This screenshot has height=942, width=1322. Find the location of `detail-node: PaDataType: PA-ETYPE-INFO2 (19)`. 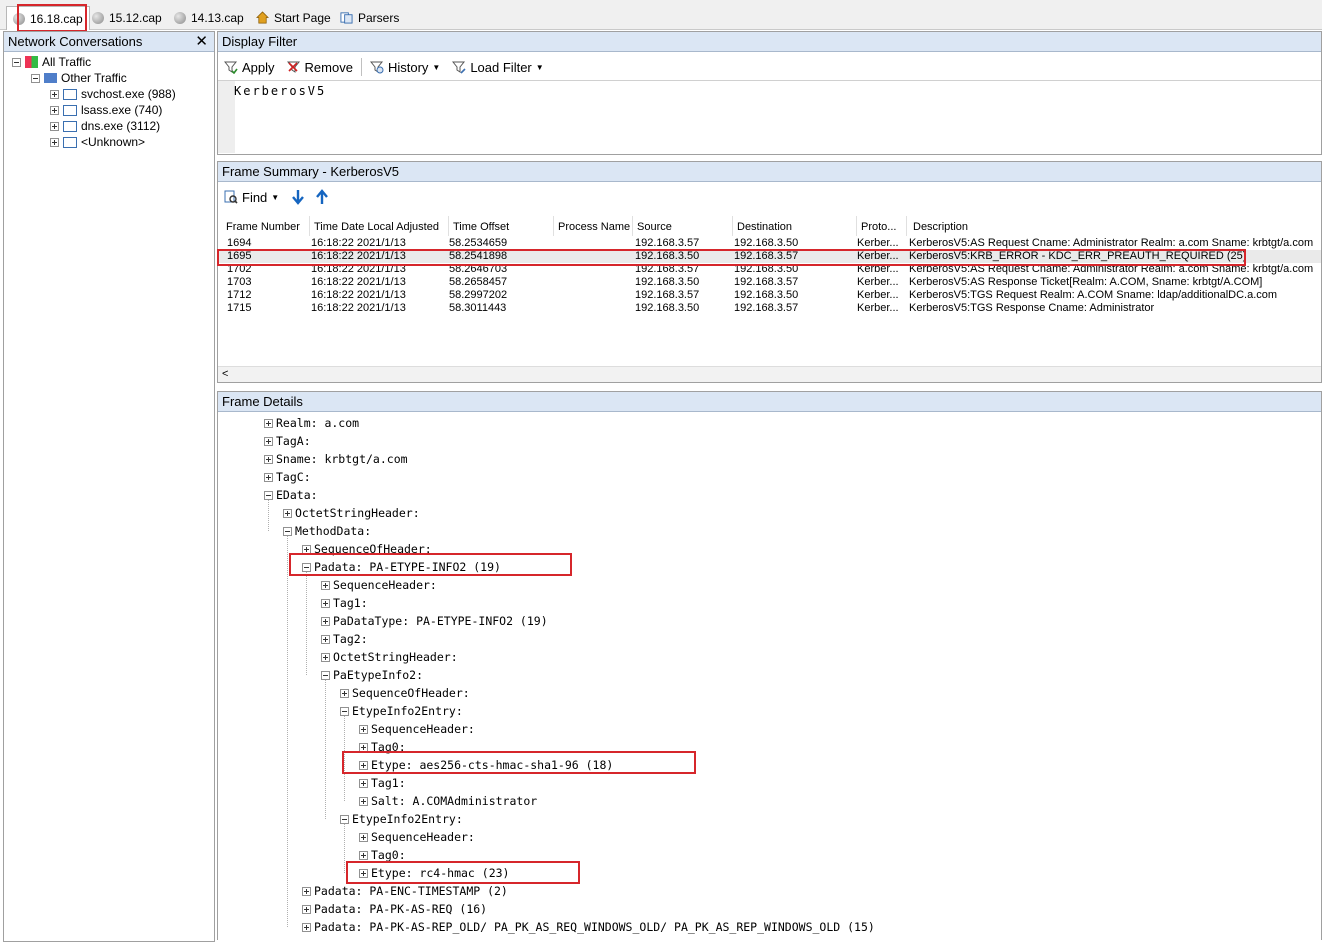

detail-node: PaDataType: PA-ETYPE-INFO2 (19) is located at coordinates (434, 621).